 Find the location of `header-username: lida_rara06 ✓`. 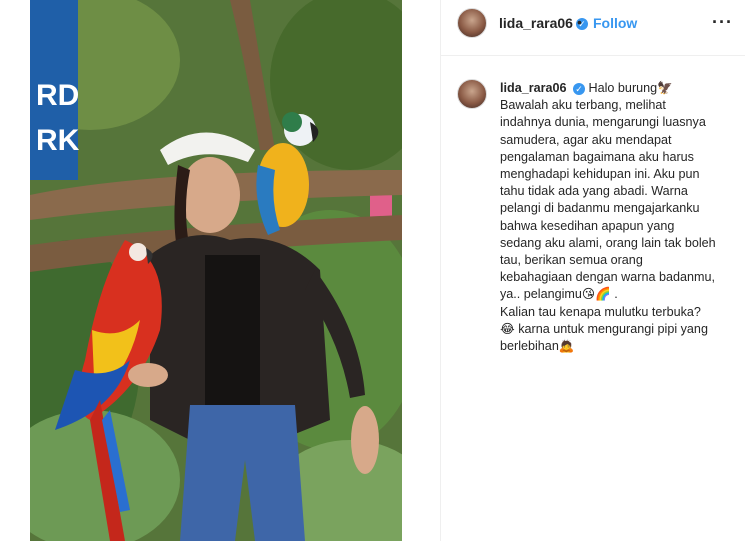

header-username: lida_rara06 ✓ is located at coordinates (543, 23).